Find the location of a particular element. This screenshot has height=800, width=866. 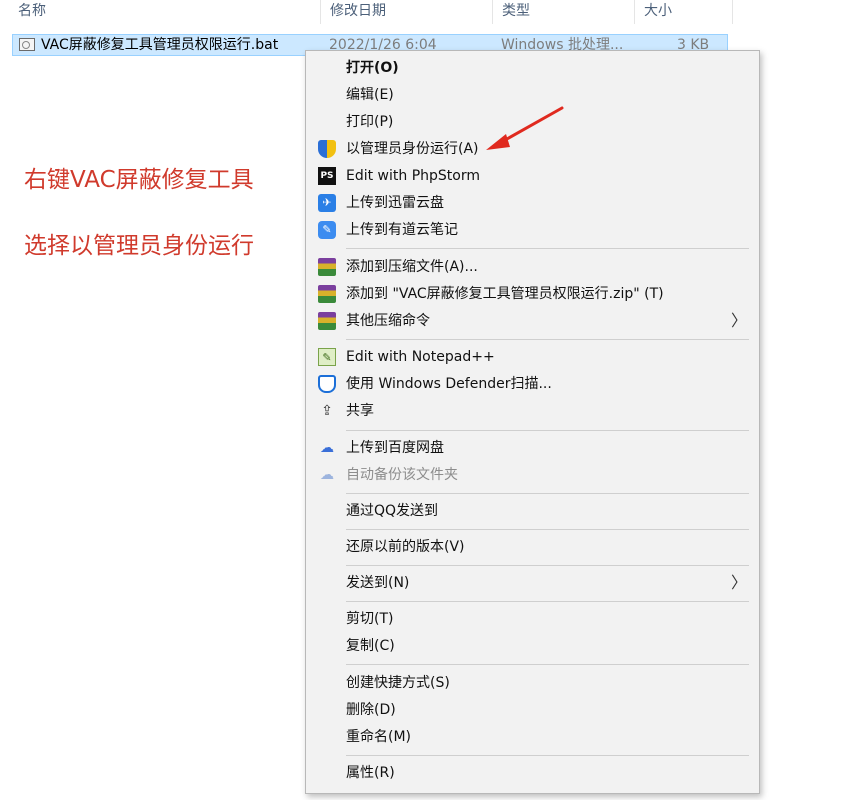

column-separator is located at coordinates (732, 12).